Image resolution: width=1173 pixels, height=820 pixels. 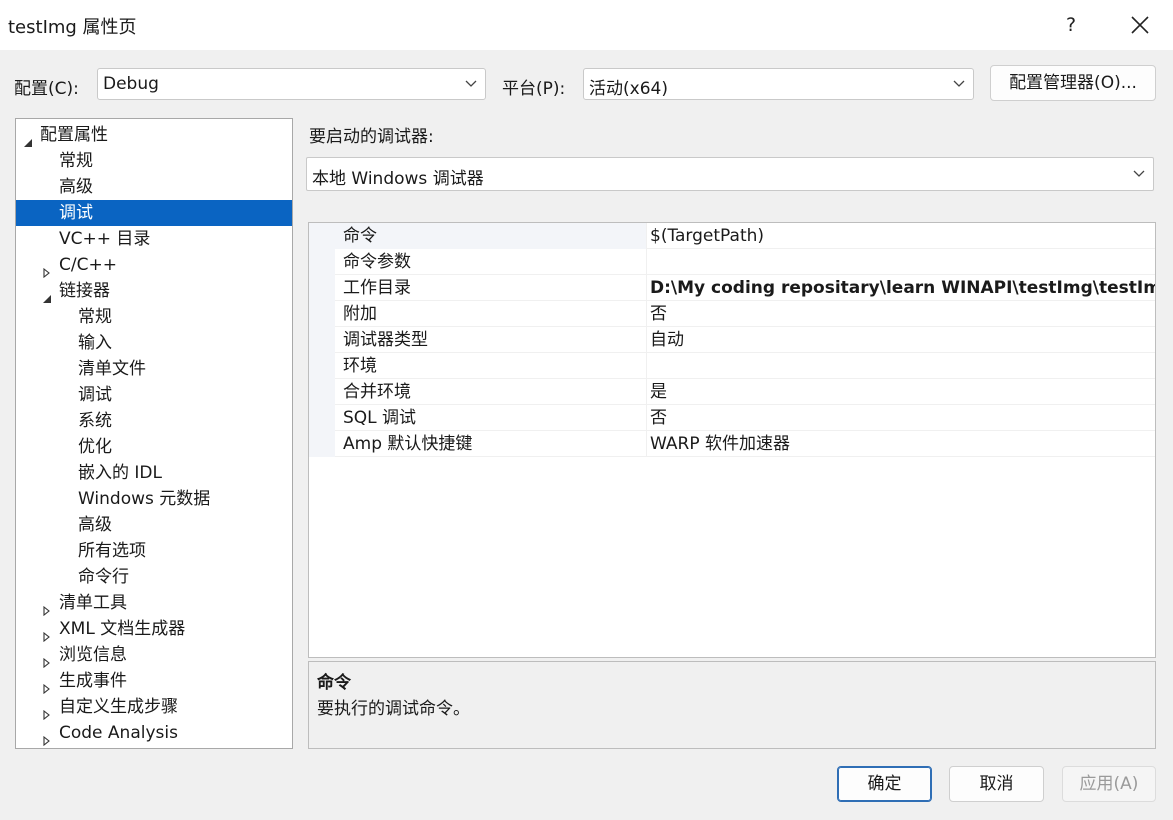 What do you see at coordinates (154, 551) in the screenshot?
I see `tree-item: 所有选项` at bounding box center [154, 551].